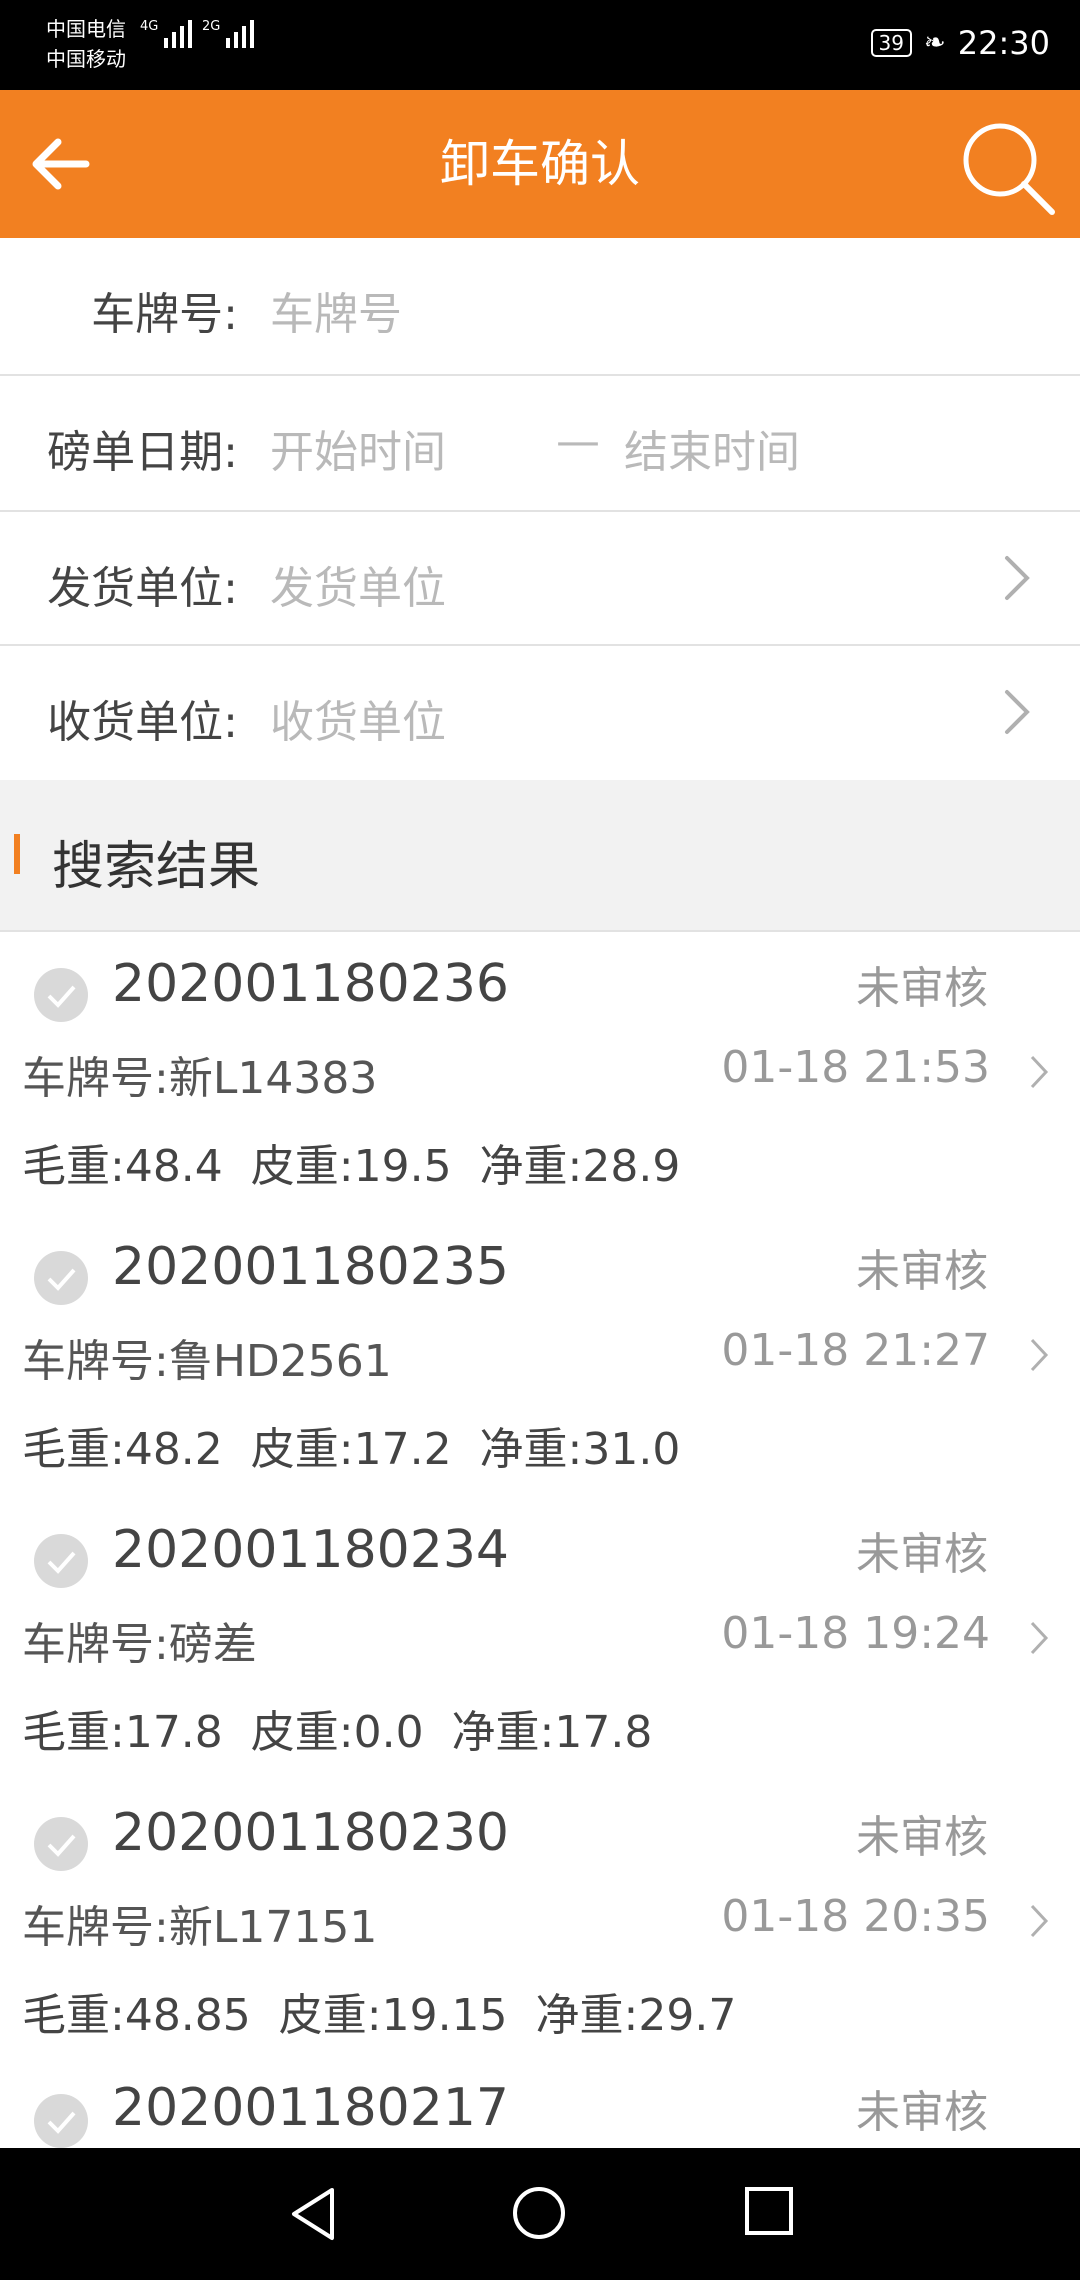 The image size is (1080, 2280). I want to click on date-label: 磅单日期:, so click(142, 452).